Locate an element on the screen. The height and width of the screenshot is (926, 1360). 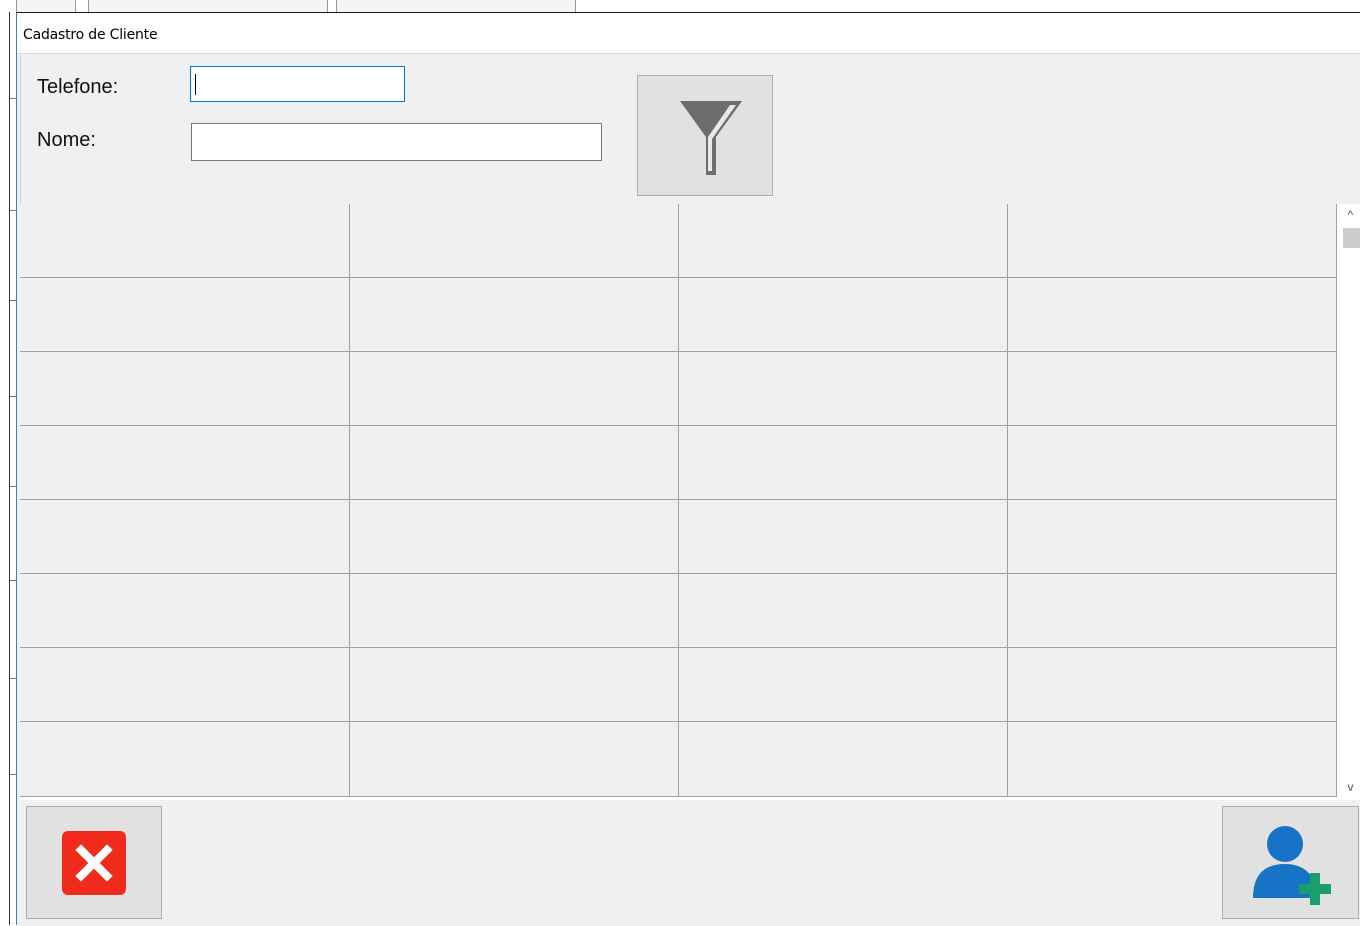
add-client-button is located at coordinates (1290, 862).